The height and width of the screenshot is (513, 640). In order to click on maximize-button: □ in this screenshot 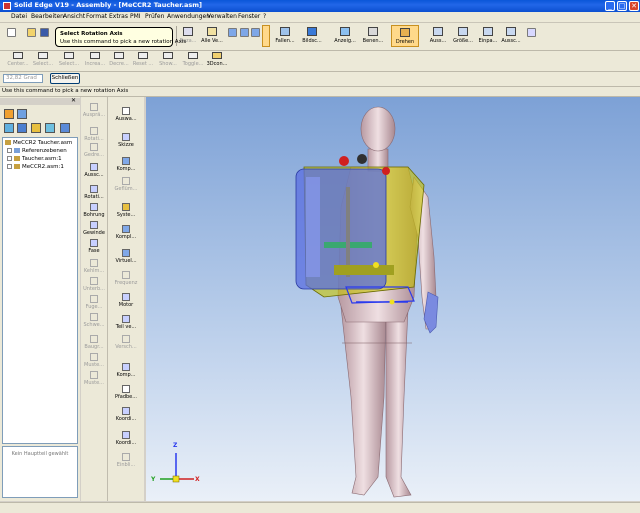, I will do `click(622, 6)`.